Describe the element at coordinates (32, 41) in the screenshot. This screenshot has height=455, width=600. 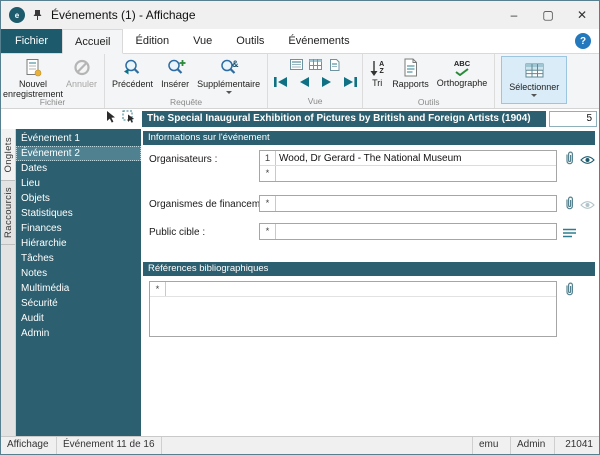
I see `tab-fichier: Fichier` at that location.